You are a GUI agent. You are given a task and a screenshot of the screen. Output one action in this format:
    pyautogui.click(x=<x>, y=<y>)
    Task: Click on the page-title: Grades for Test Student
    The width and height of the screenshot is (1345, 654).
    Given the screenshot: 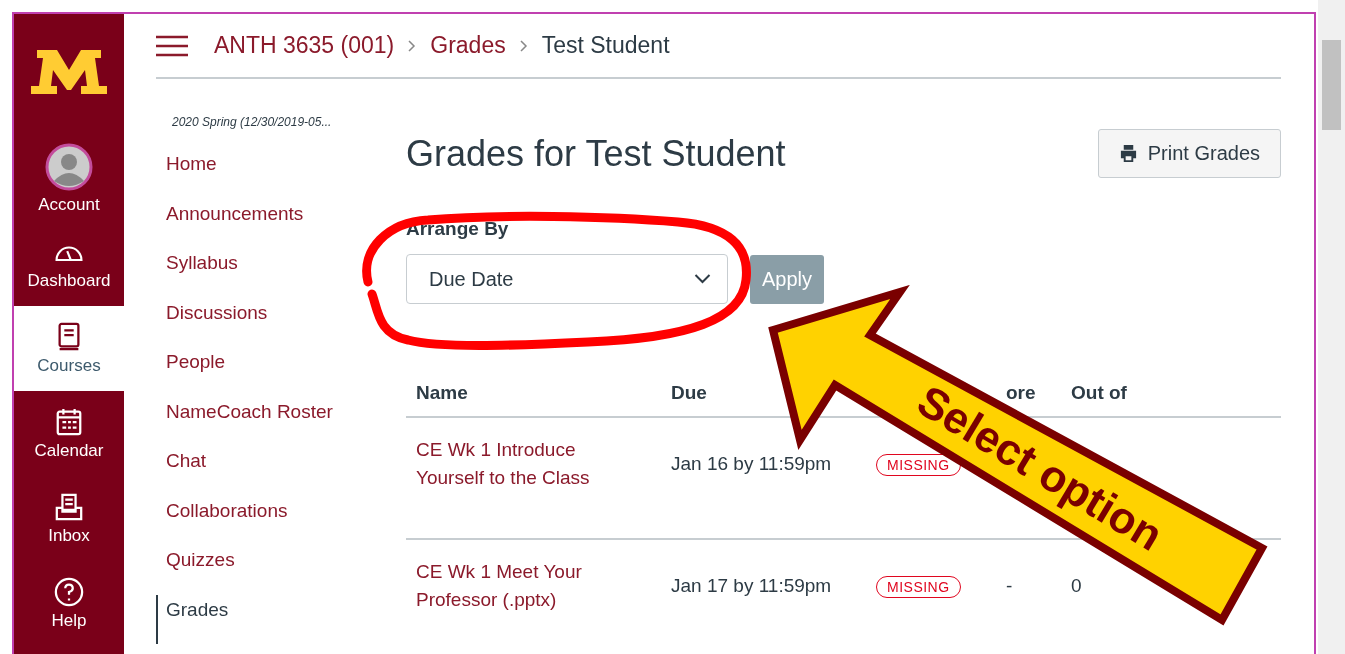 What is the action you would take?
    pyautogui.click(x=596, y=153)
    